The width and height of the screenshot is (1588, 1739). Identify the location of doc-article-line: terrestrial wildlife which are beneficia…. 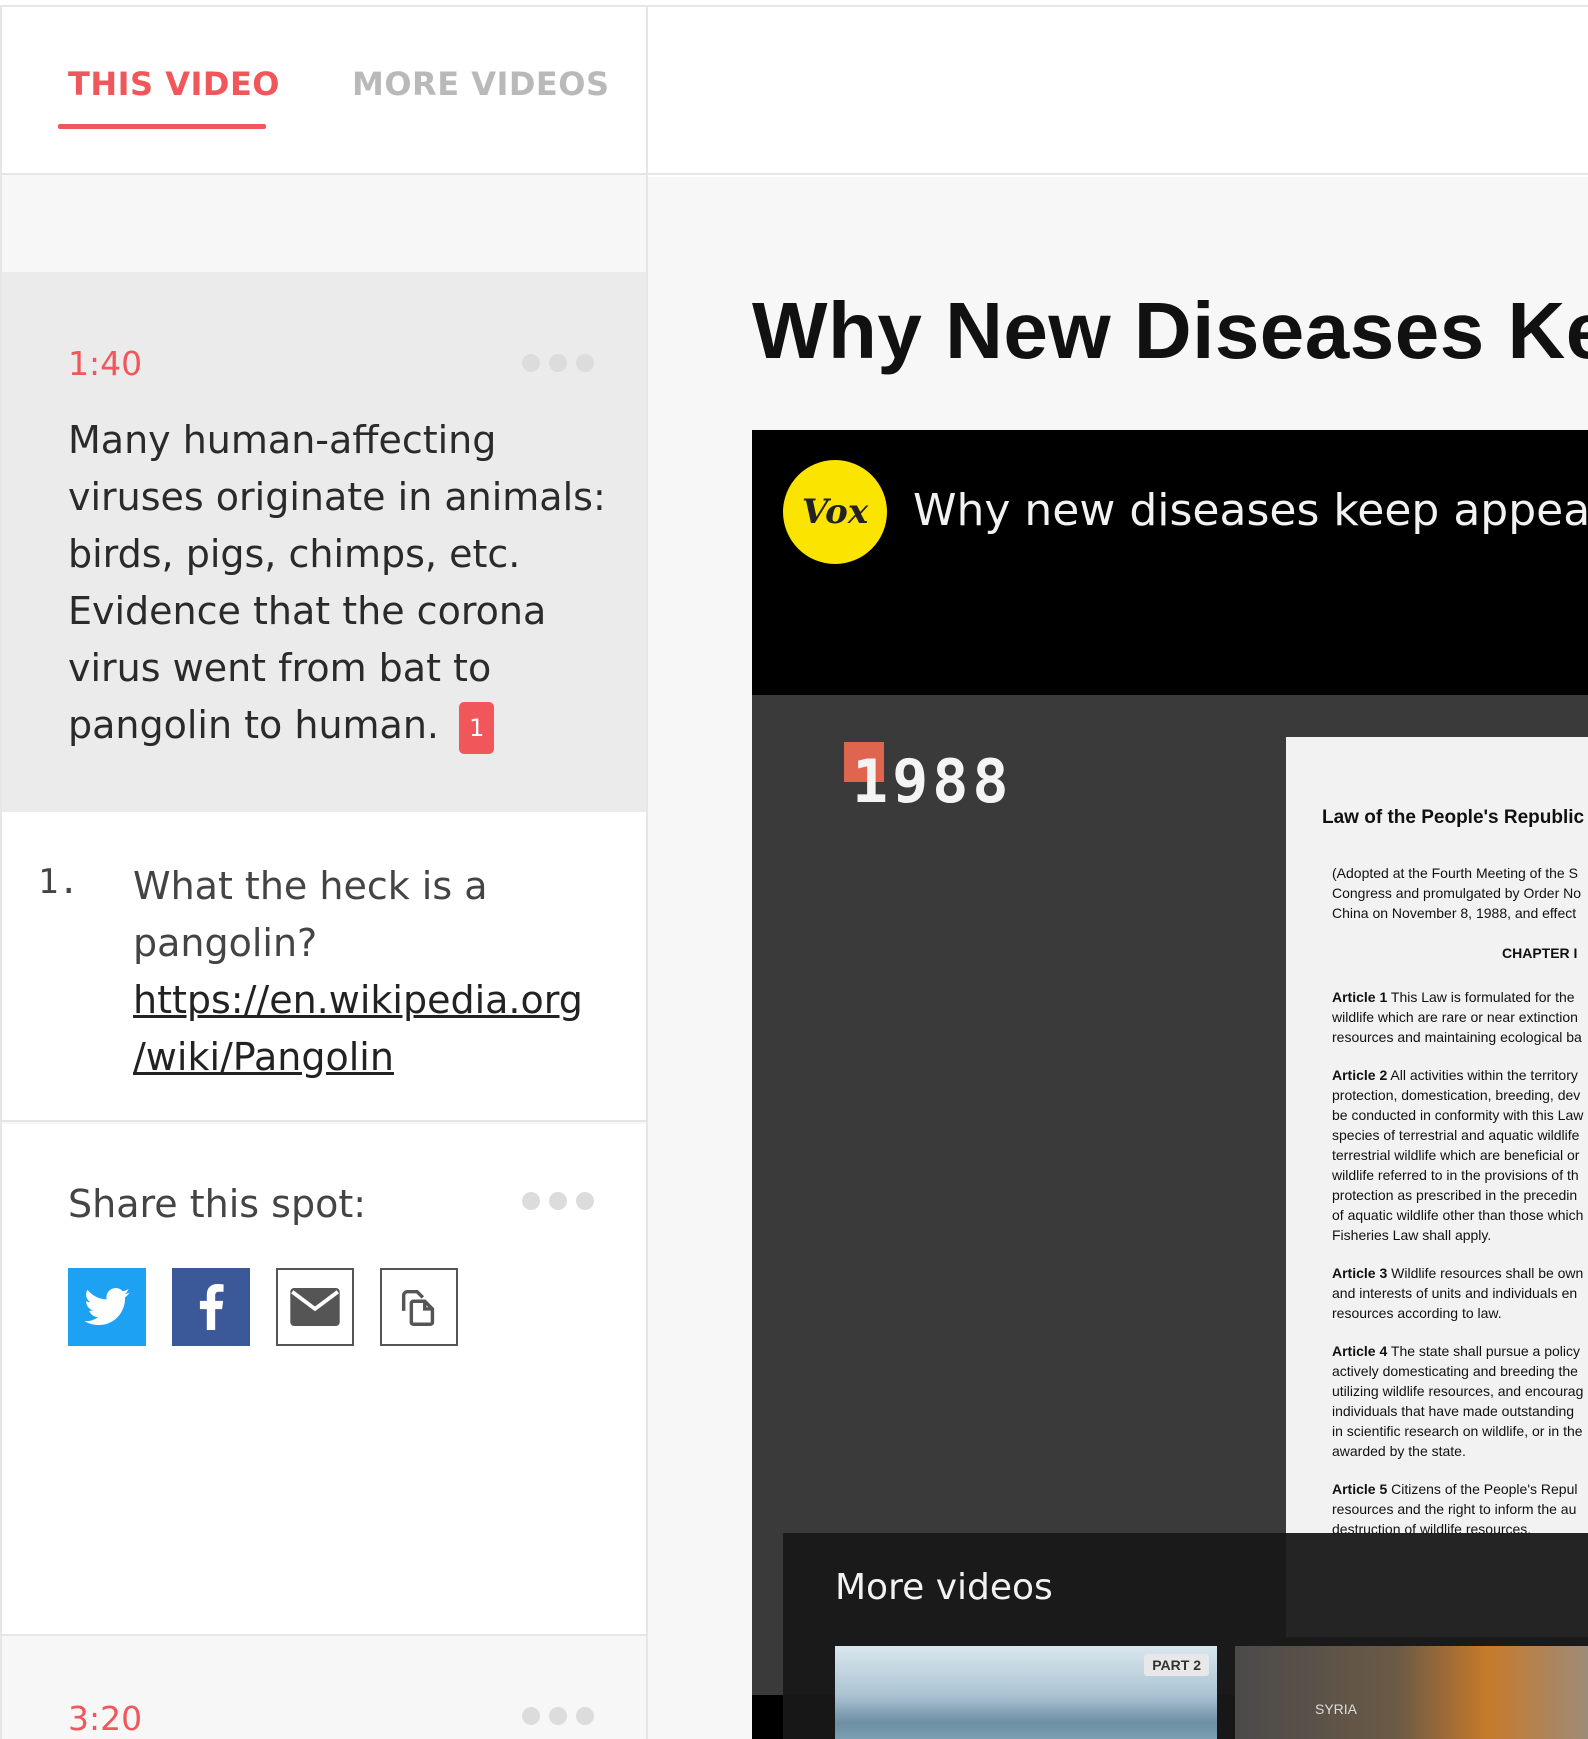
(1460, 1155).